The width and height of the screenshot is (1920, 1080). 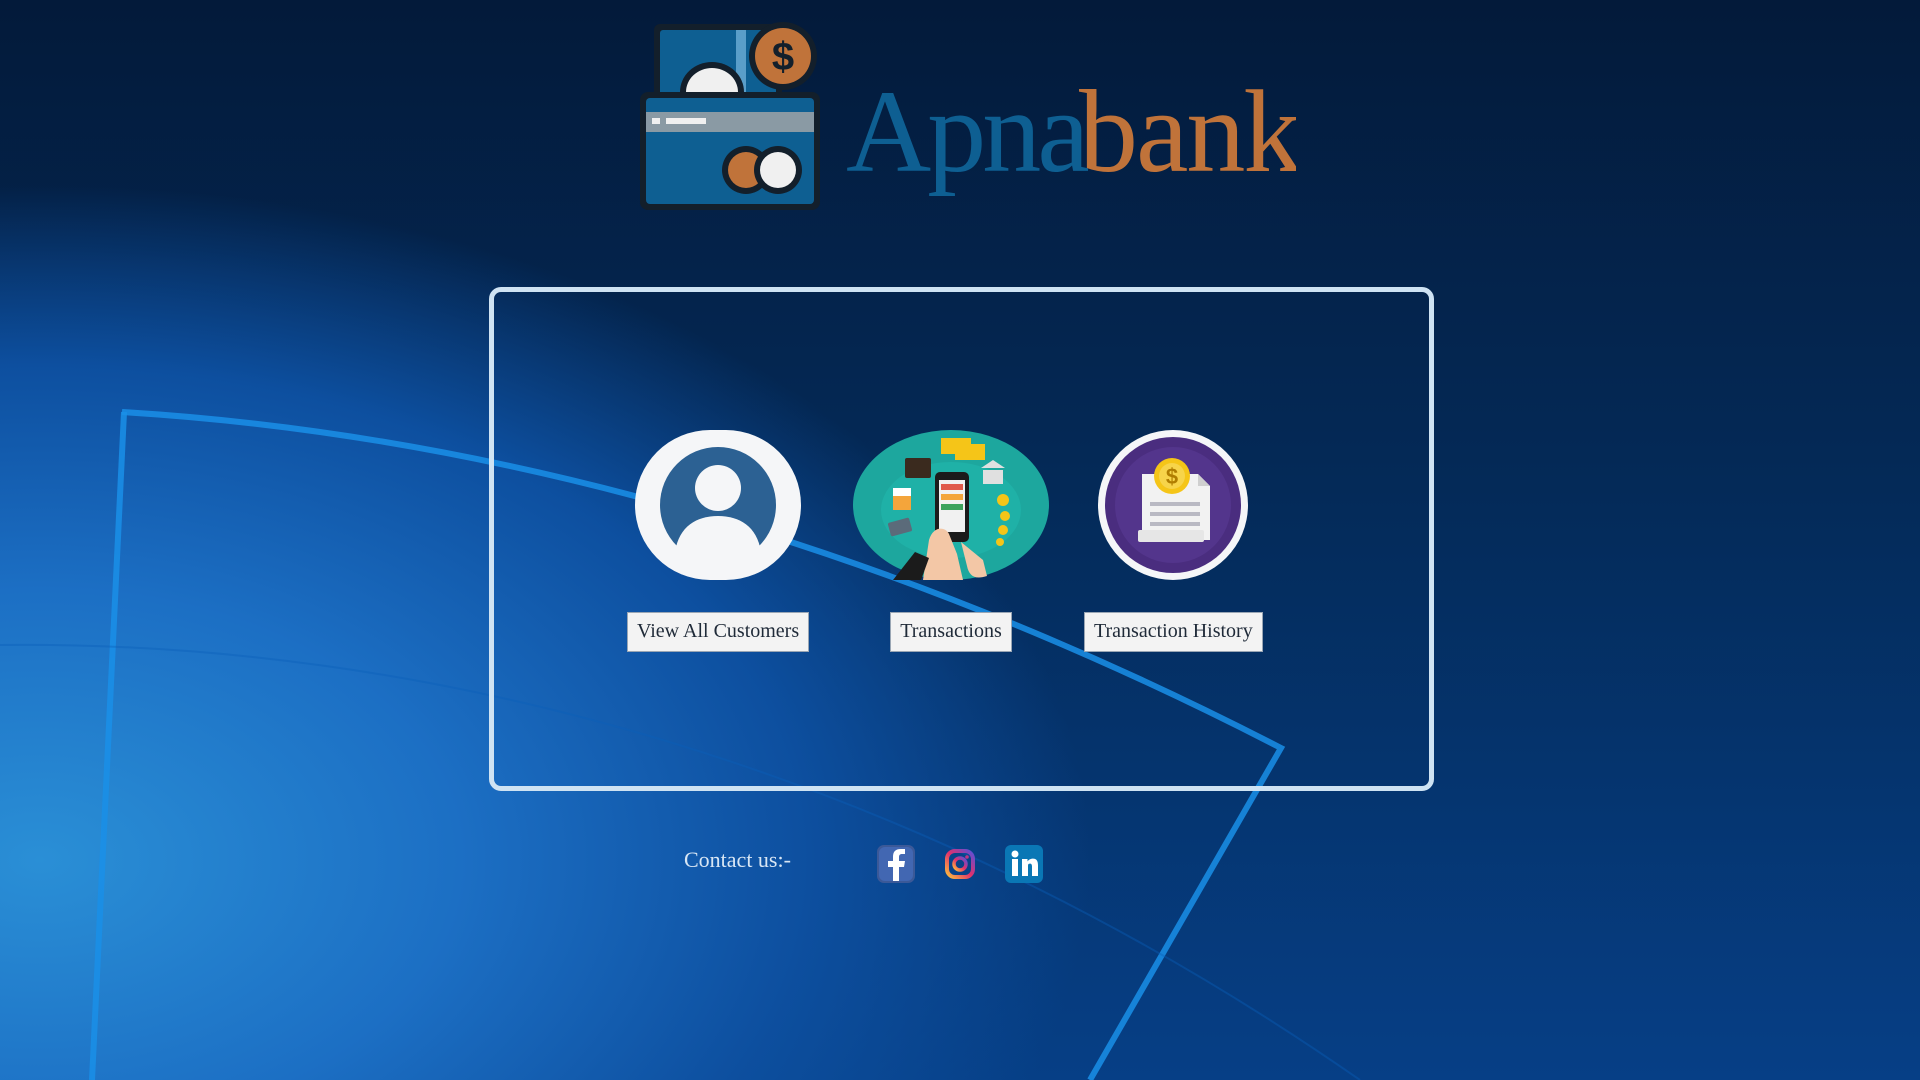 I want to click on facebook-icon, so click(x=896, y=864).